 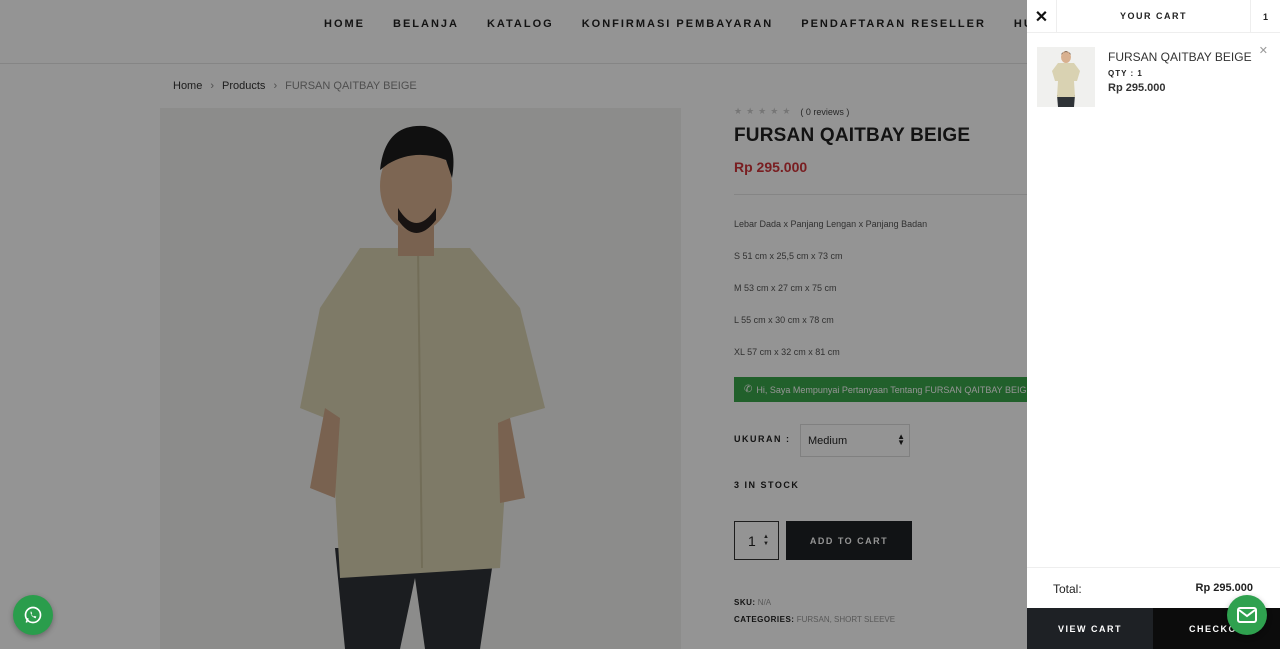 What do you see at coordinates (1137, 88) in the screenshot?
I see `cart-item-price: Rp 295.000` at bounding box center [1137, 88].